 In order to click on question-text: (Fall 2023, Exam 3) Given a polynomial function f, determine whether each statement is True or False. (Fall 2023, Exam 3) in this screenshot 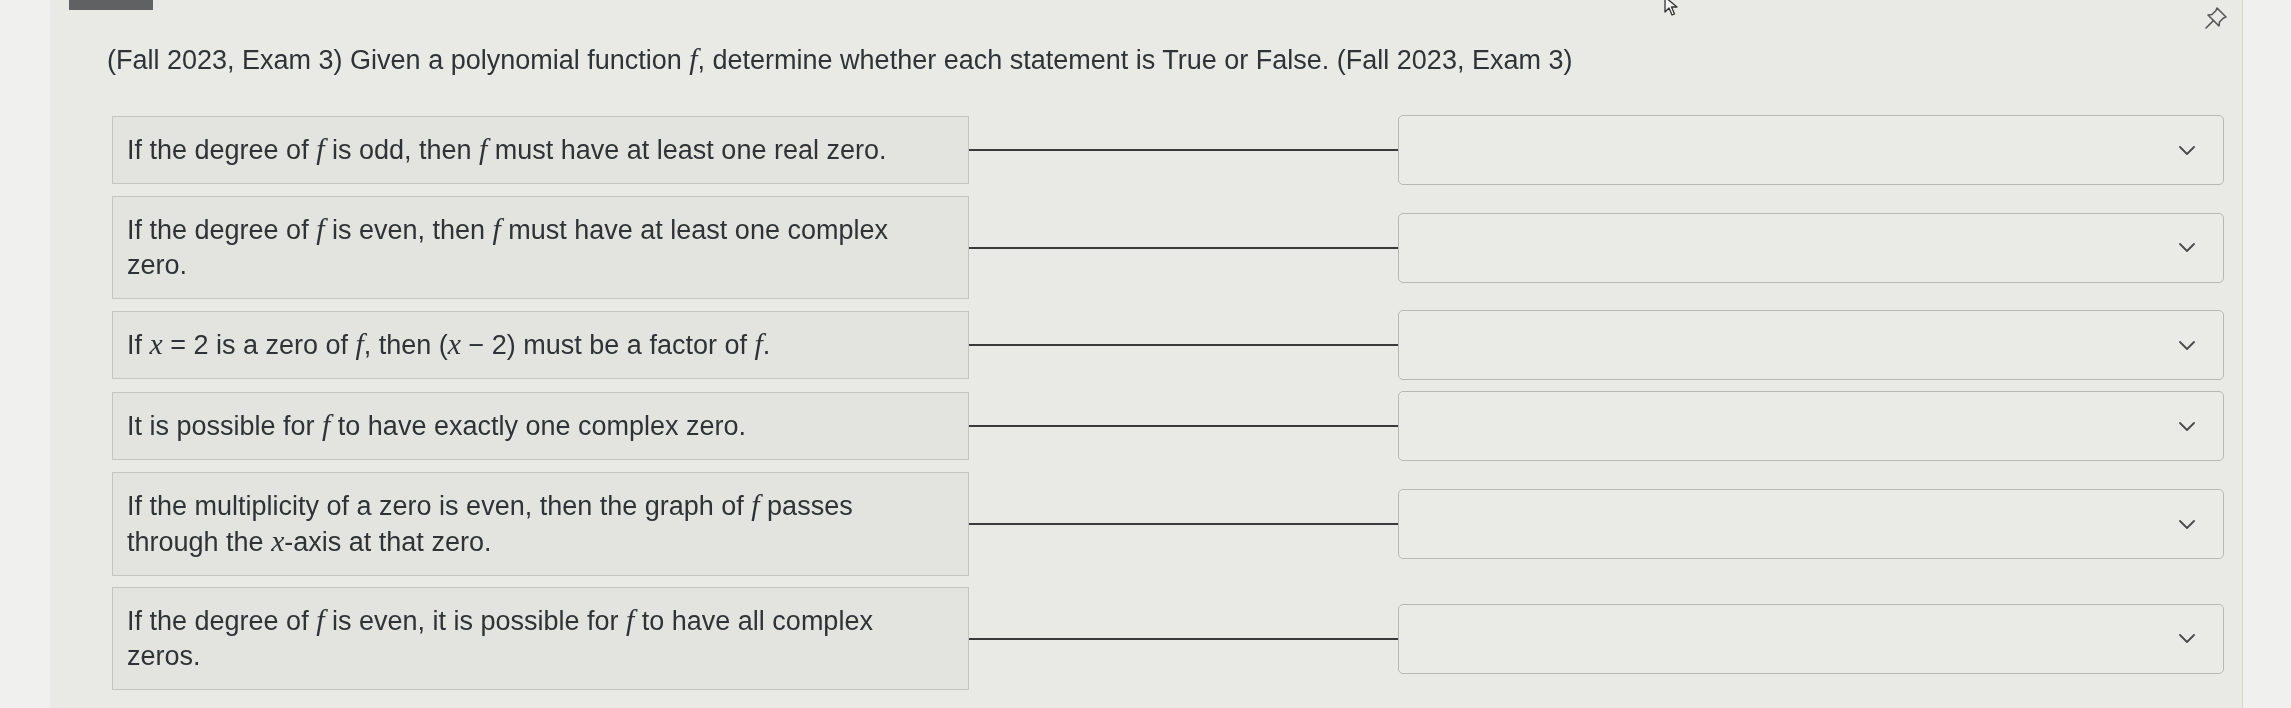, I will do `click(840, 59)`.